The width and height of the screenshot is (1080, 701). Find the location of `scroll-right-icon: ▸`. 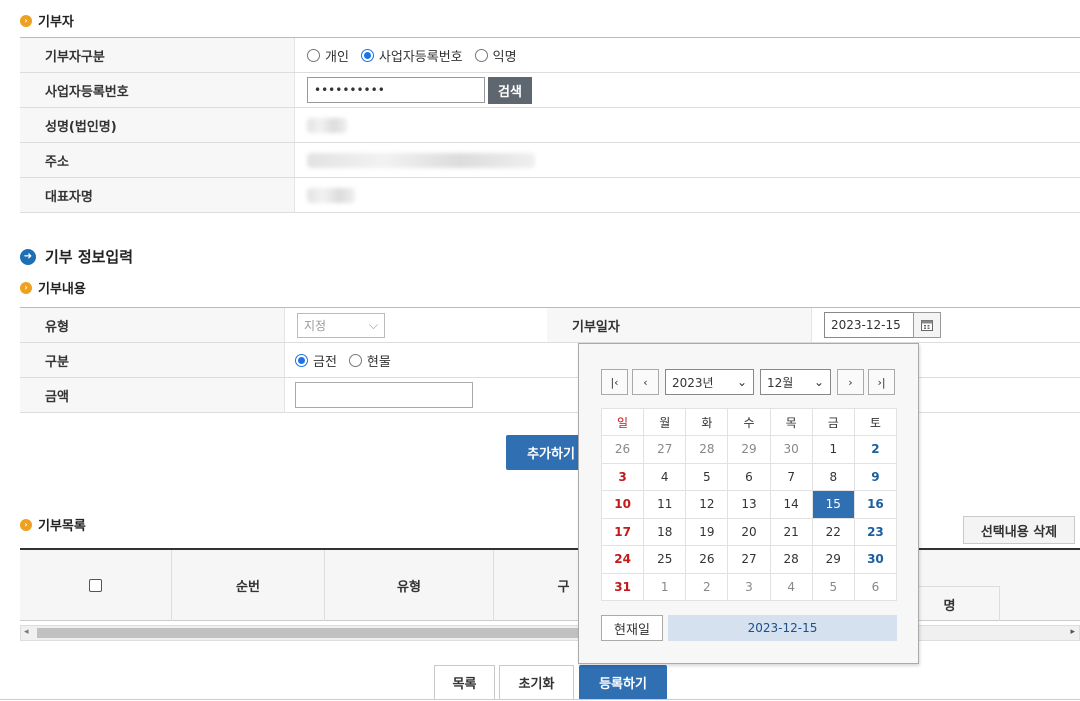

scroll-right-icon: ▸ is located at coordinates (1072, 632).